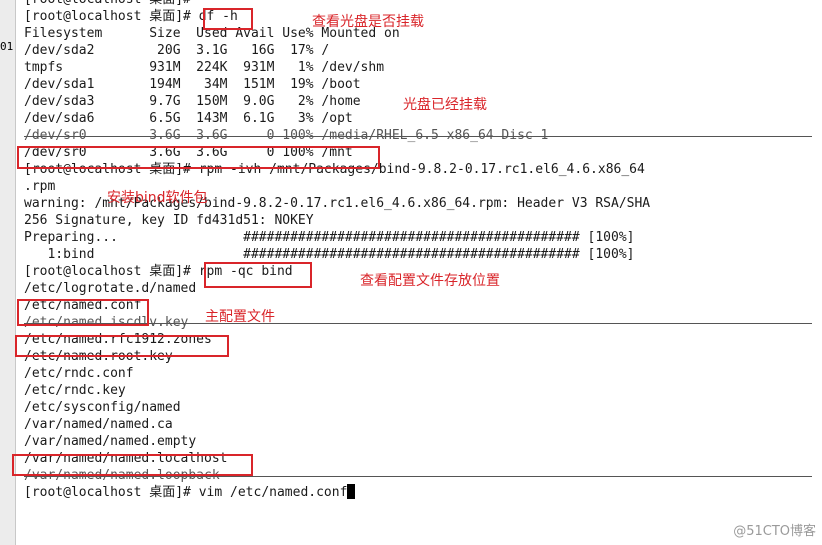  Describe the element at coordinates (75, 390) in the screenshot. I see `terminal-line: /etc/rndc.key` at that location.